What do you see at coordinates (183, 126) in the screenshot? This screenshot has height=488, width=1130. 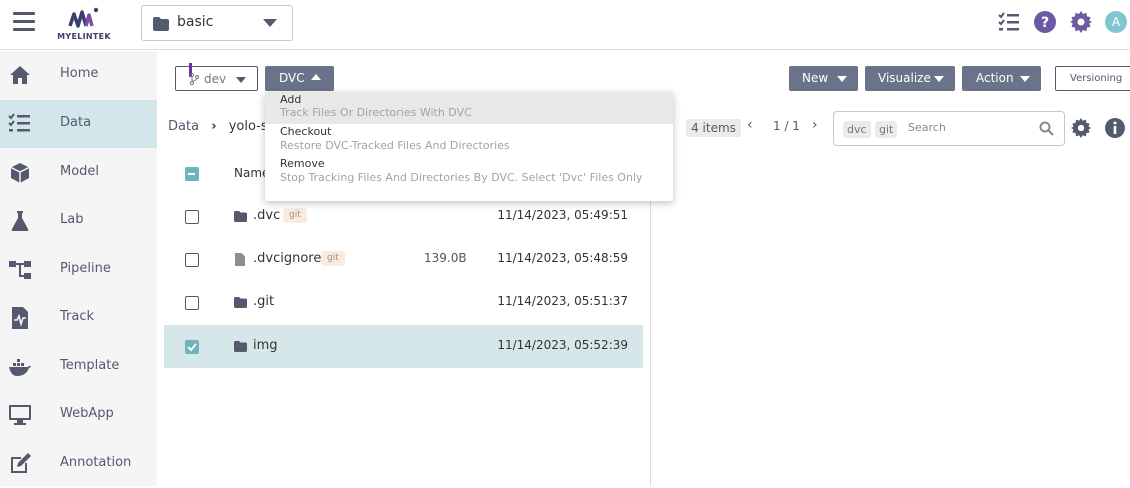 I see `breadcrumb-root: Data` at bounding box center [183, 126].